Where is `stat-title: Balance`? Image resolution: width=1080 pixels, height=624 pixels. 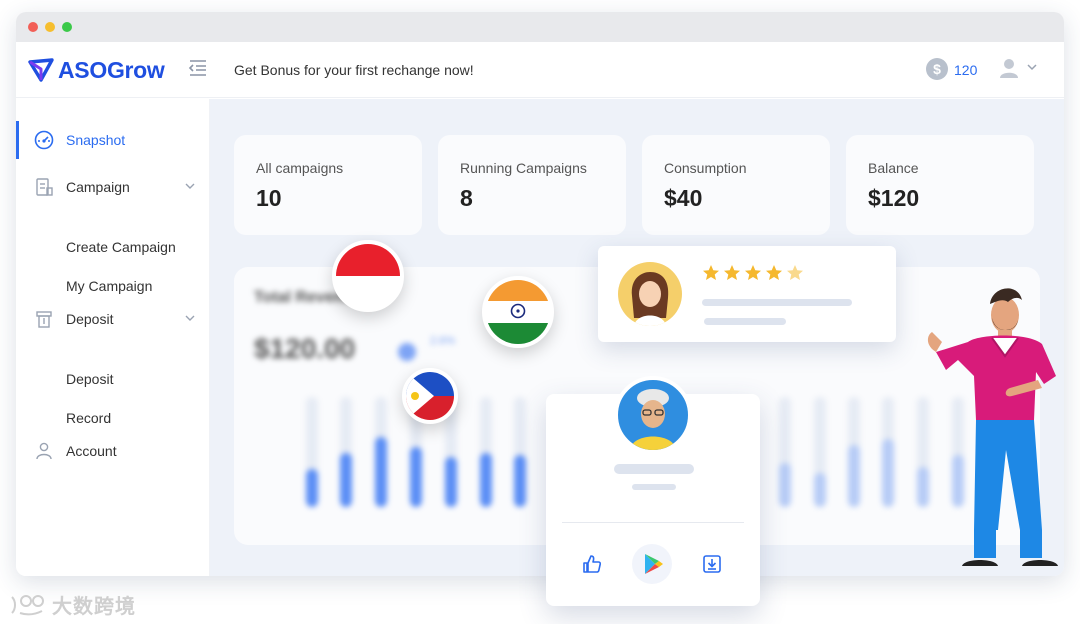 stat-title: Balance is located at coordinates (893, 168).